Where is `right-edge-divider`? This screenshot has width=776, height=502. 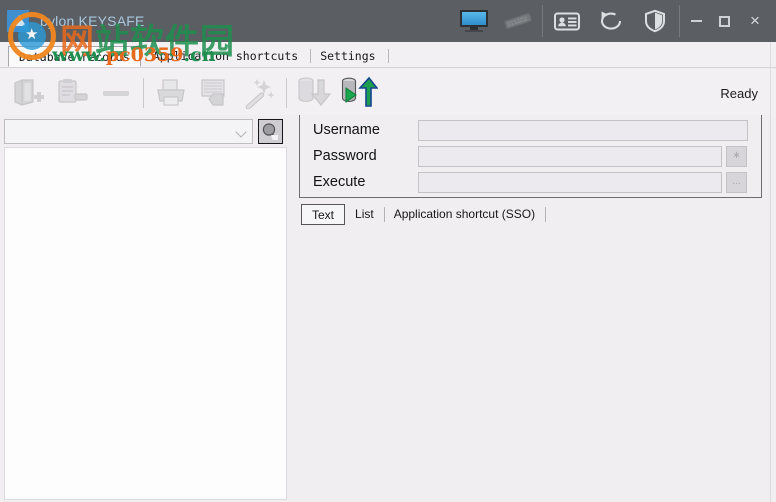 right-edge-divider is located at coordinates (770, 272).